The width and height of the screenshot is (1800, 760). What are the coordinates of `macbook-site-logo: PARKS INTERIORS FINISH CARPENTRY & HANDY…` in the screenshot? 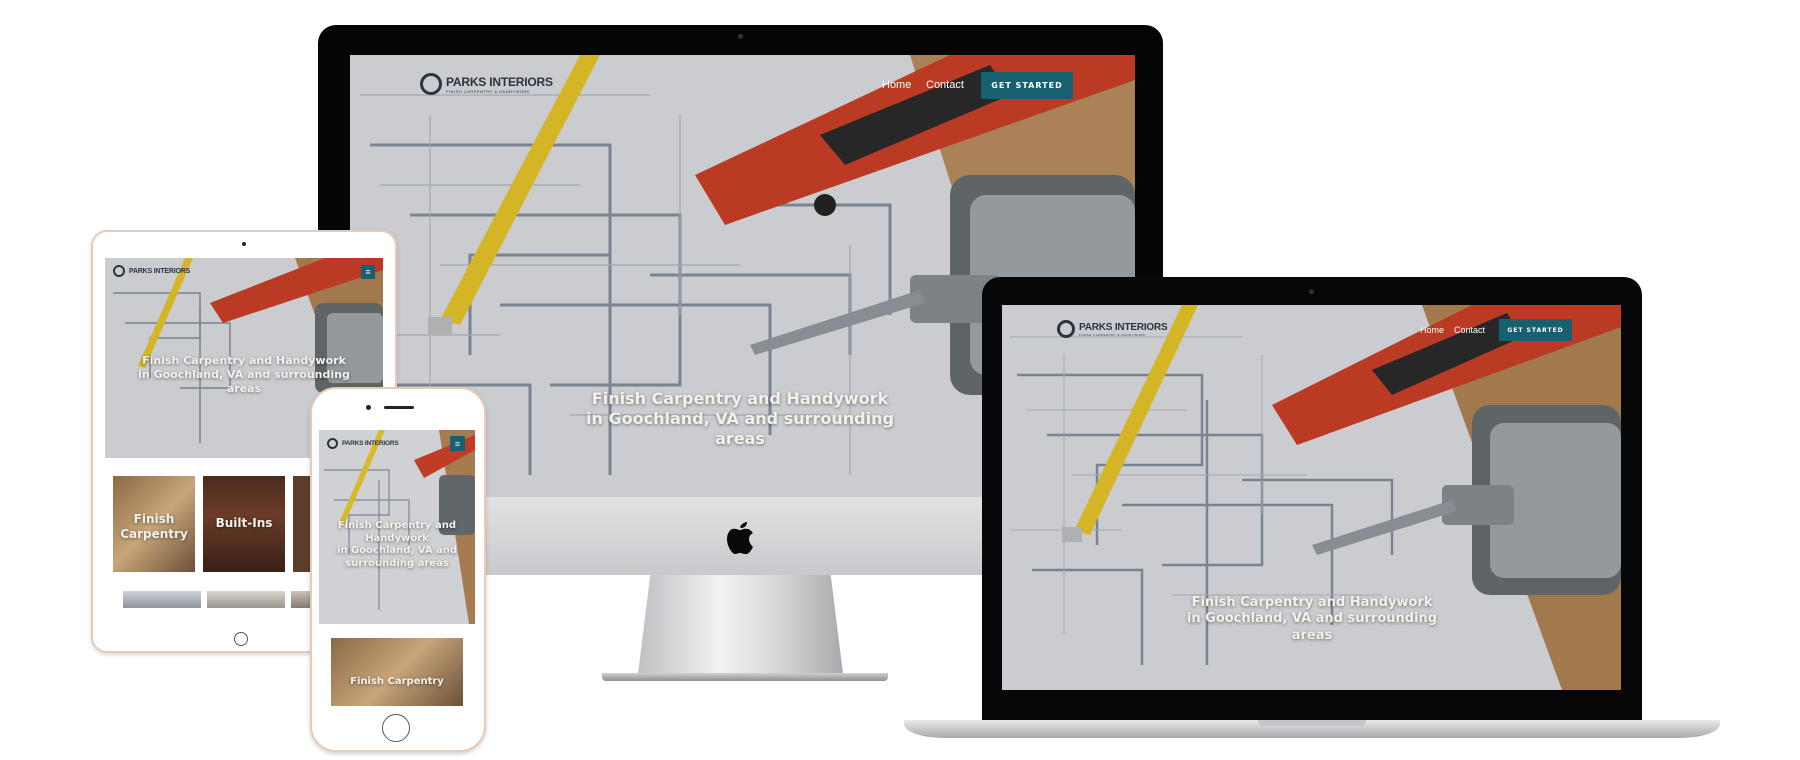 It's located at (1112, 329).